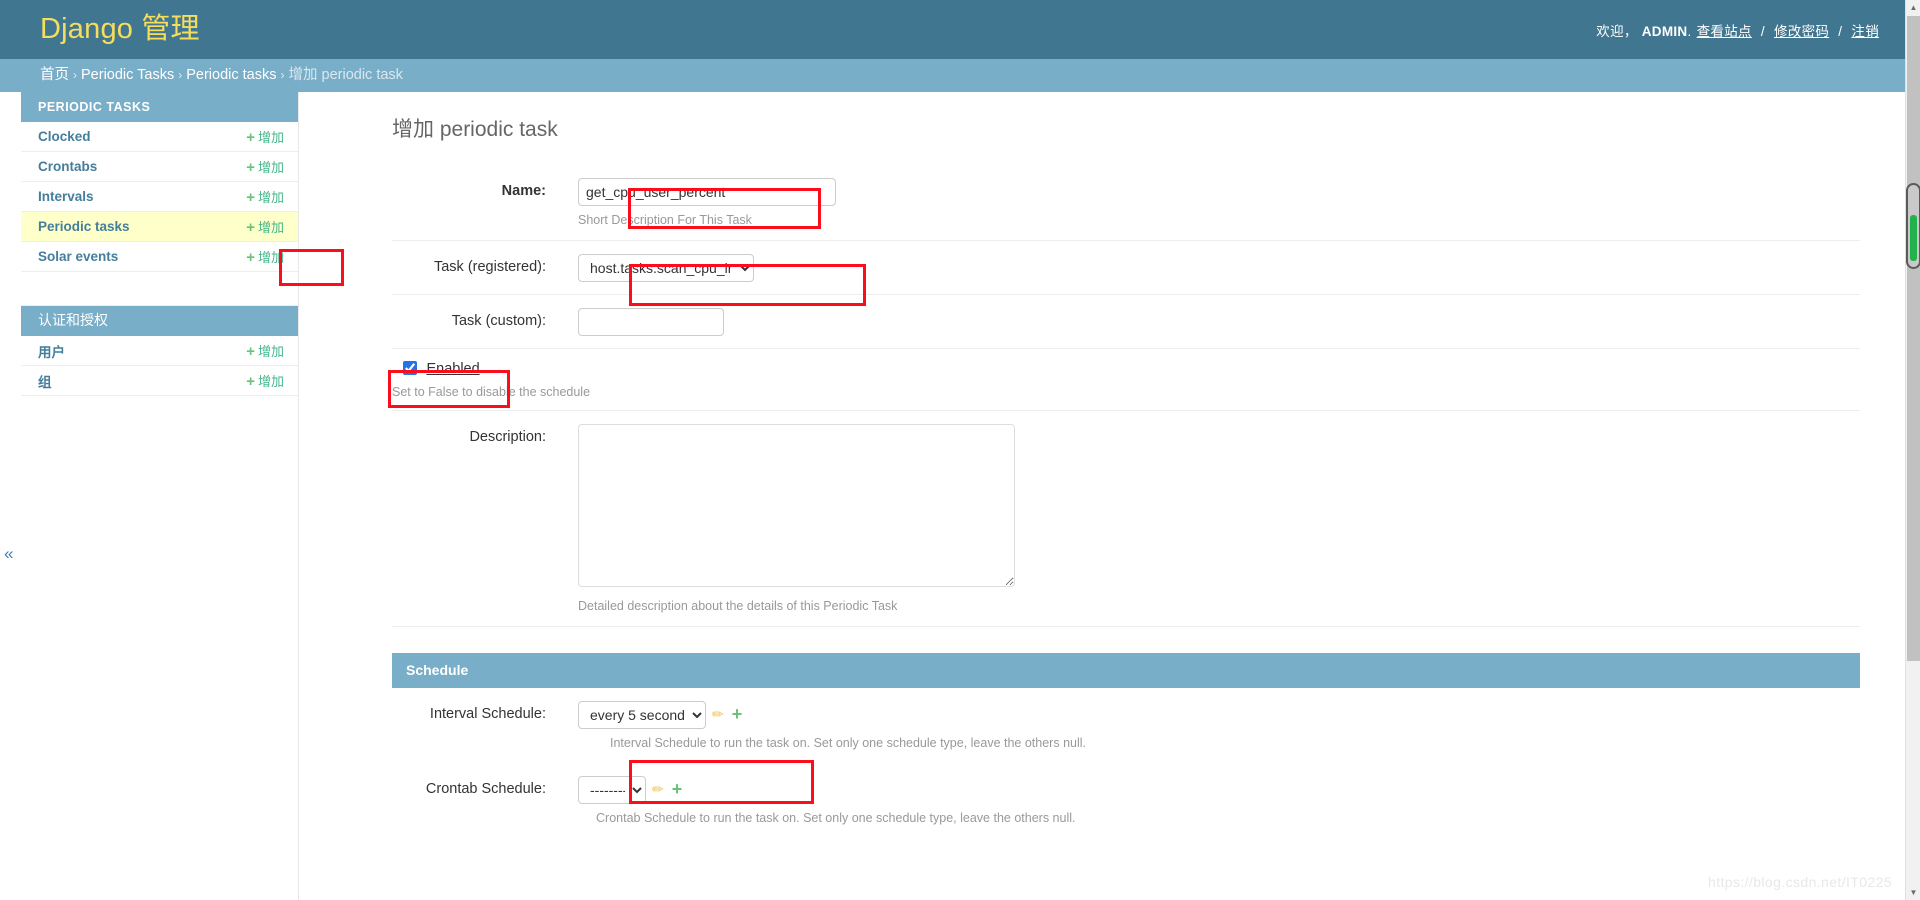 Image resolution: width=1920 pixels, height=900 pixels. I want to click on form-row-name: Name: Short Description For This Task, so click(1126, 203).